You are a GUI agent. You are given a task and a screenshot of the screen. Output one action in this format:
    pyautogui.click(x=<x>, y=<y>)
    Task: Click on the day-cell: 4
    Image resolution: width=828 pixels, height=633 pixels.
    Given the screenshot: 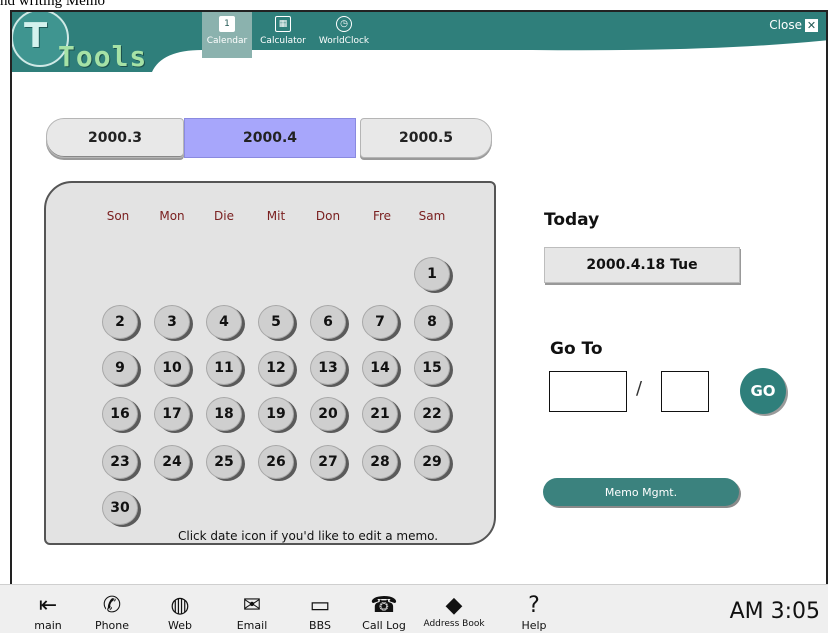 What is the action you would take?
    pyautogui.click(x=224, y=322)
    